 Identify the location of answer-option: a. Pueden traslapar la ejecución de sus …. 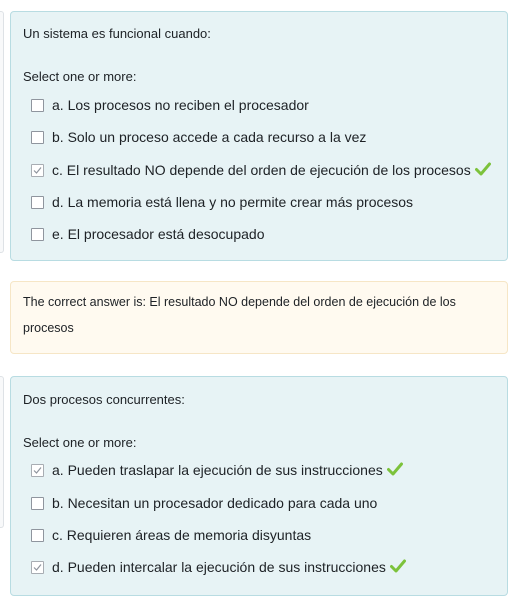
(217, 470).